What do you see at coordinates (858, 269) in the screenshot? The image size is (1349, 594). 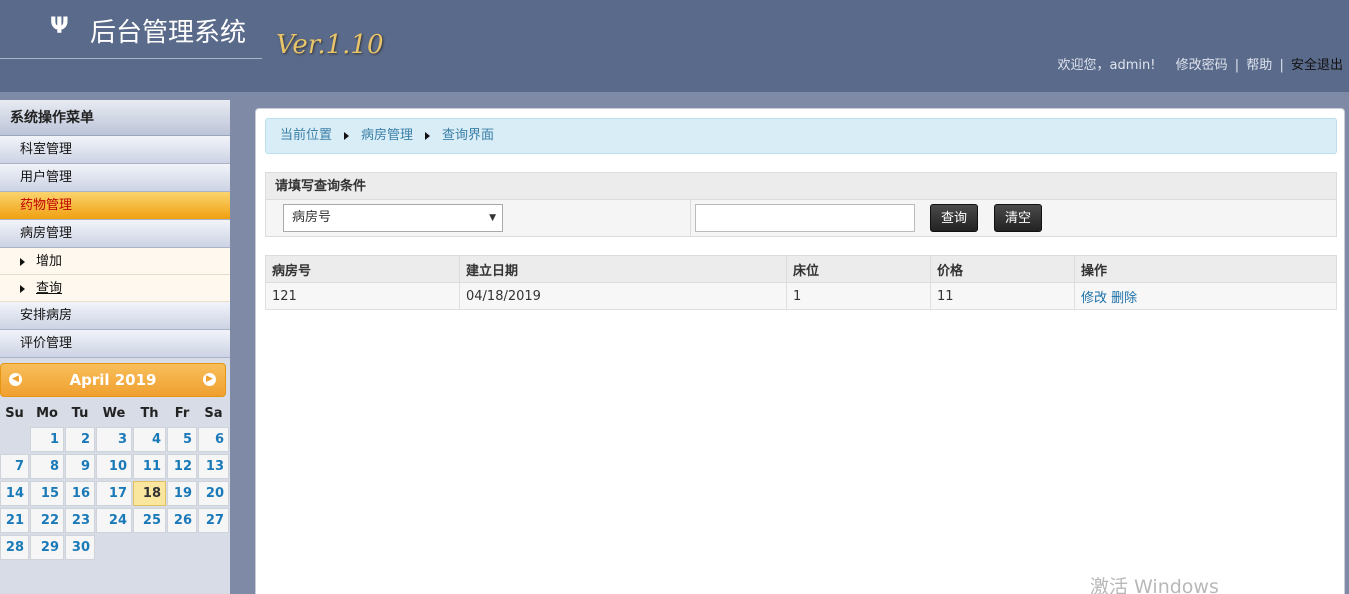 I see `column-header-beds: 床位` at bounding box center [858, 269].